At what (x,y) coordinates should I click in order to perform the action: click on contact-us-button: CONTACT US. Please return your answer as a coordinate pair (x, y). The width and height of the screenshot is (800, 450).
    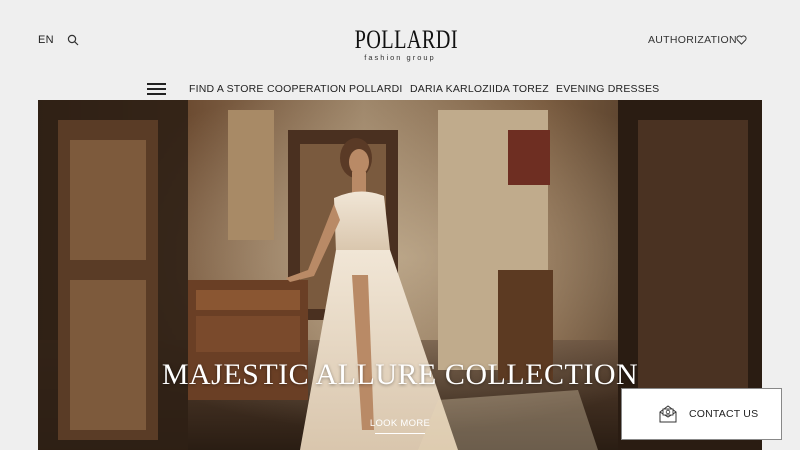
    Looking at the image, I should click on (701, 414).